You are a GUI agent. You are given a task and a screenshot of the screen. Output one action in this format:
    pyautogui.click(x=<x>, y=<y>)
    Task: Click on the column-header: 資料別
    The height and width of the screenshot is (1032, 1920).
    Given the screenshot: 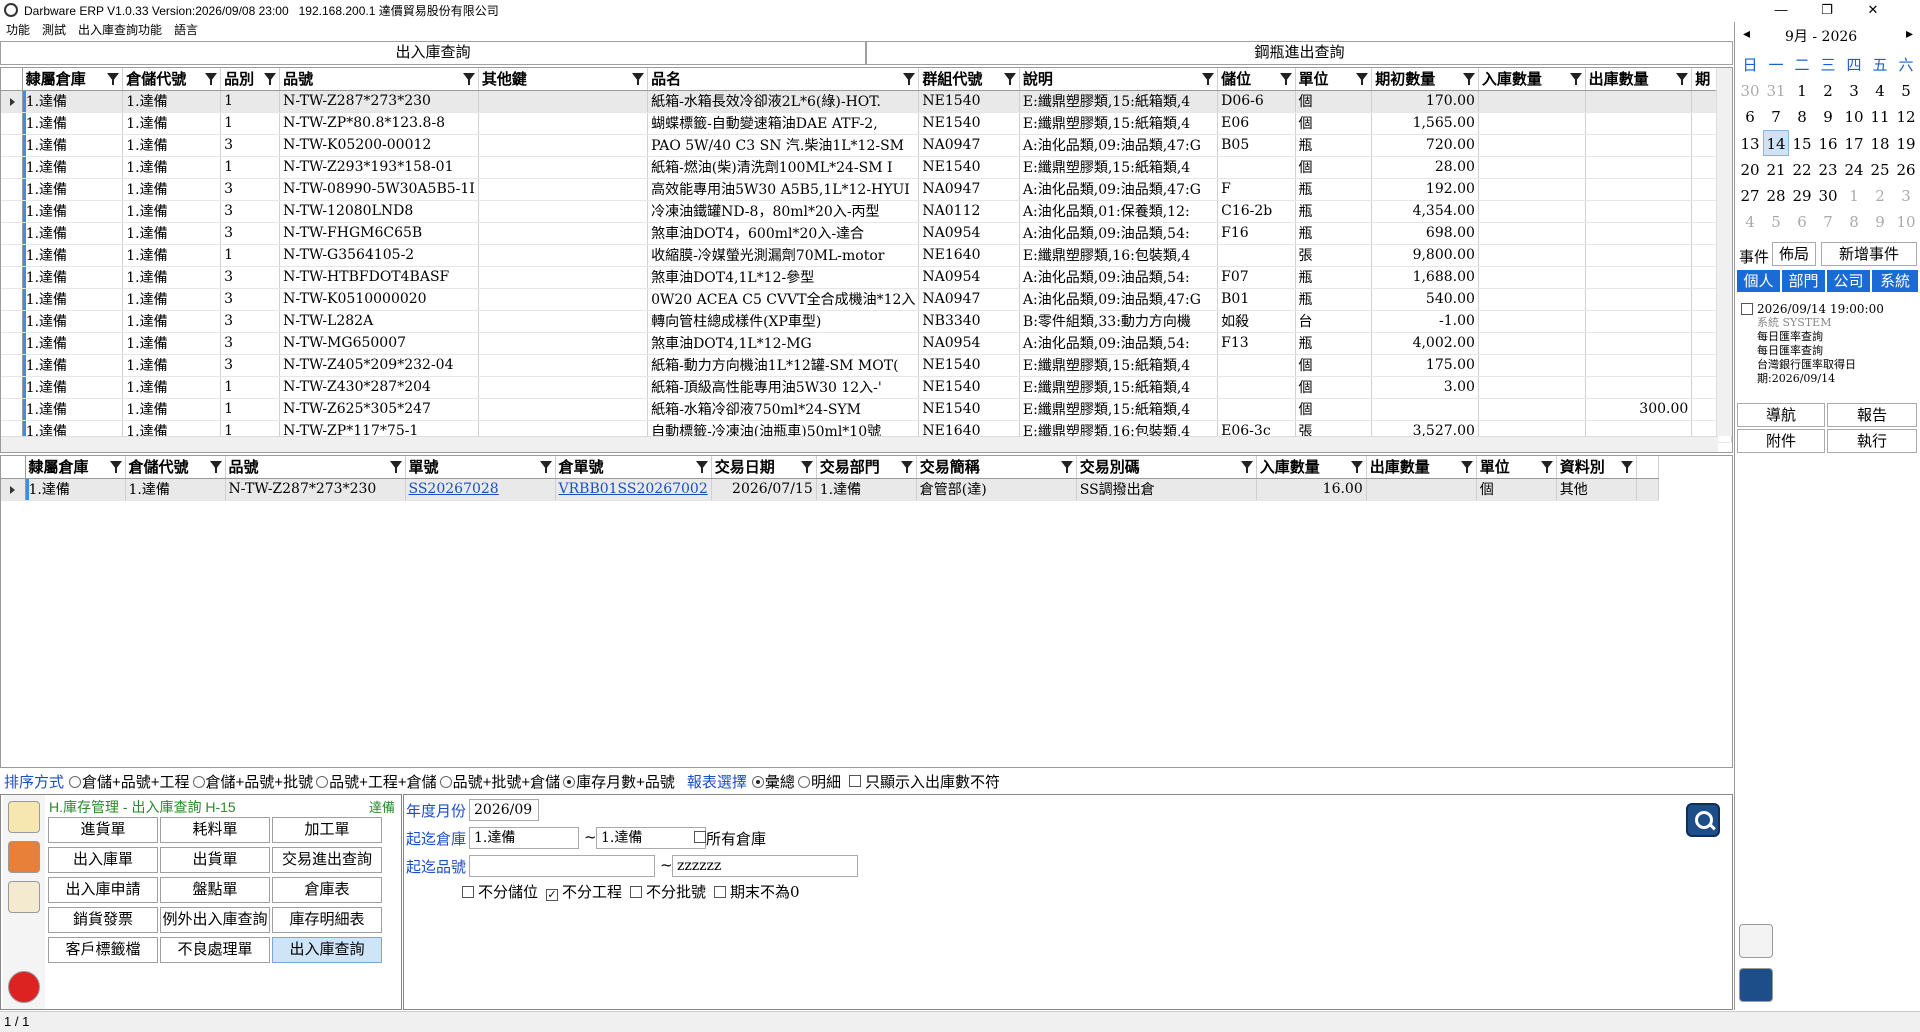 What is the action you would take?
    pyautogui.click(x=1596, y=467)
    